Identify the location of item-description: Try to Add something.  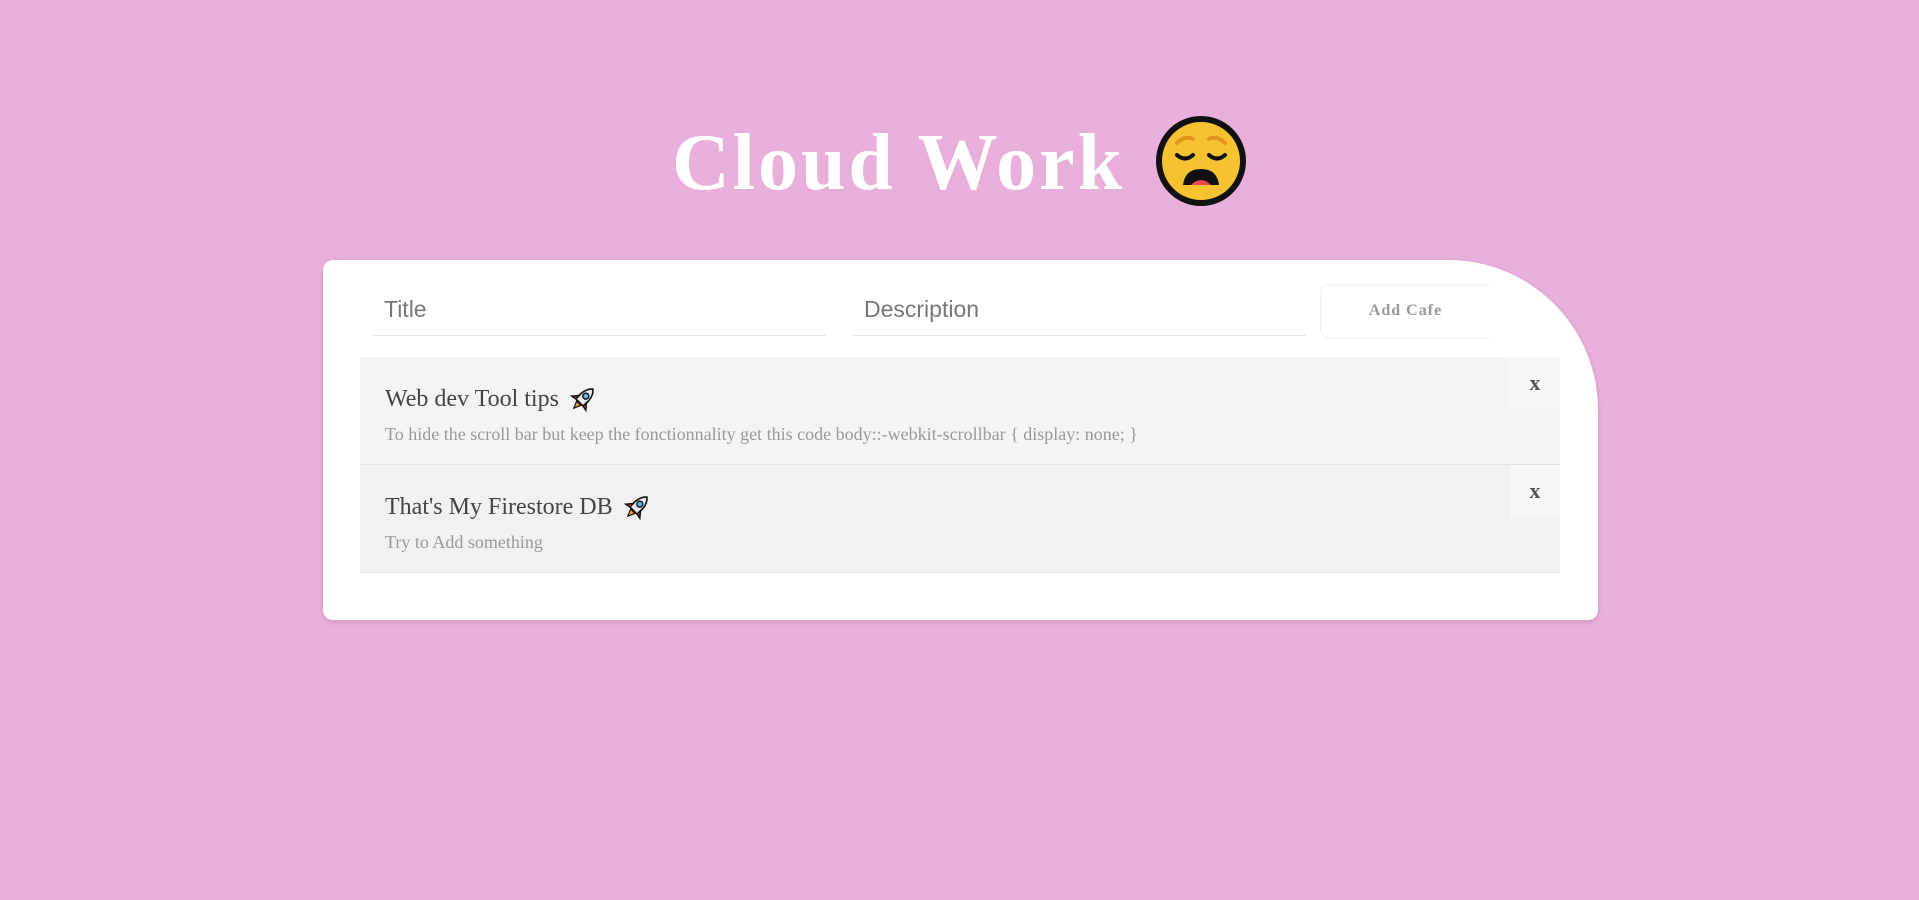
(464, 542).